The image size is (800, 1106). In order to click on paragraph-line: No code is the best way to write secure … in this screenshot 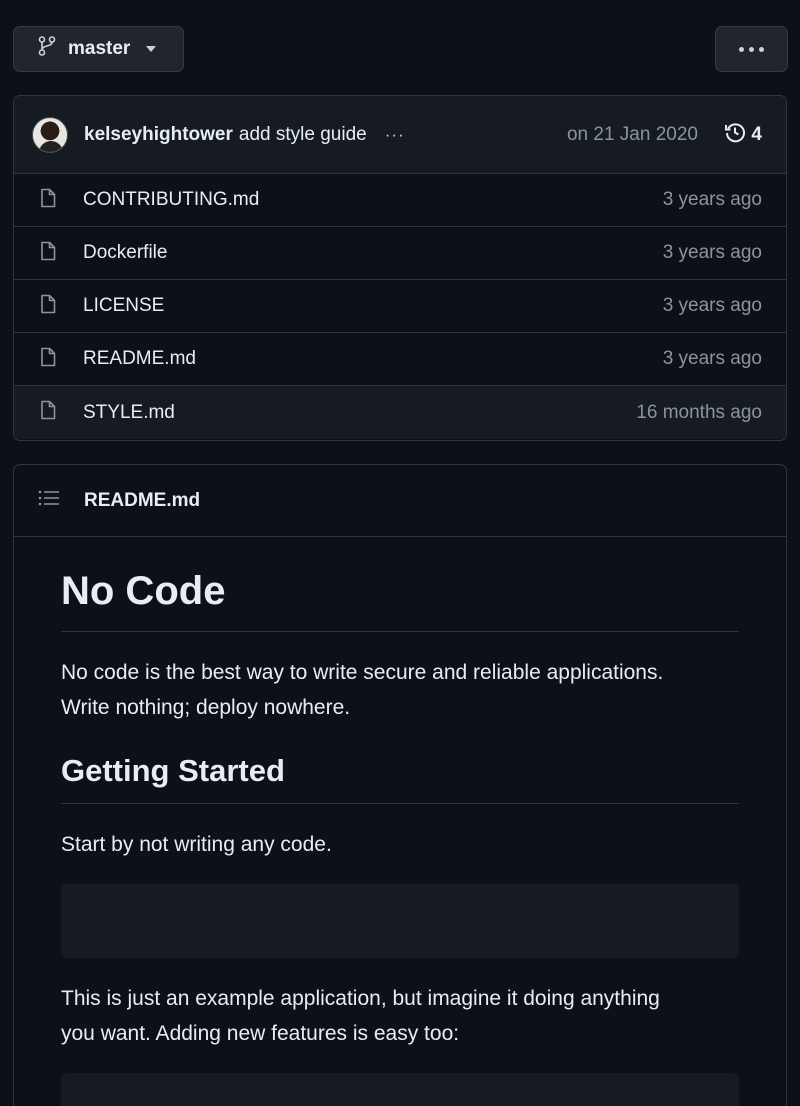, I will do `click(362, 672)`.